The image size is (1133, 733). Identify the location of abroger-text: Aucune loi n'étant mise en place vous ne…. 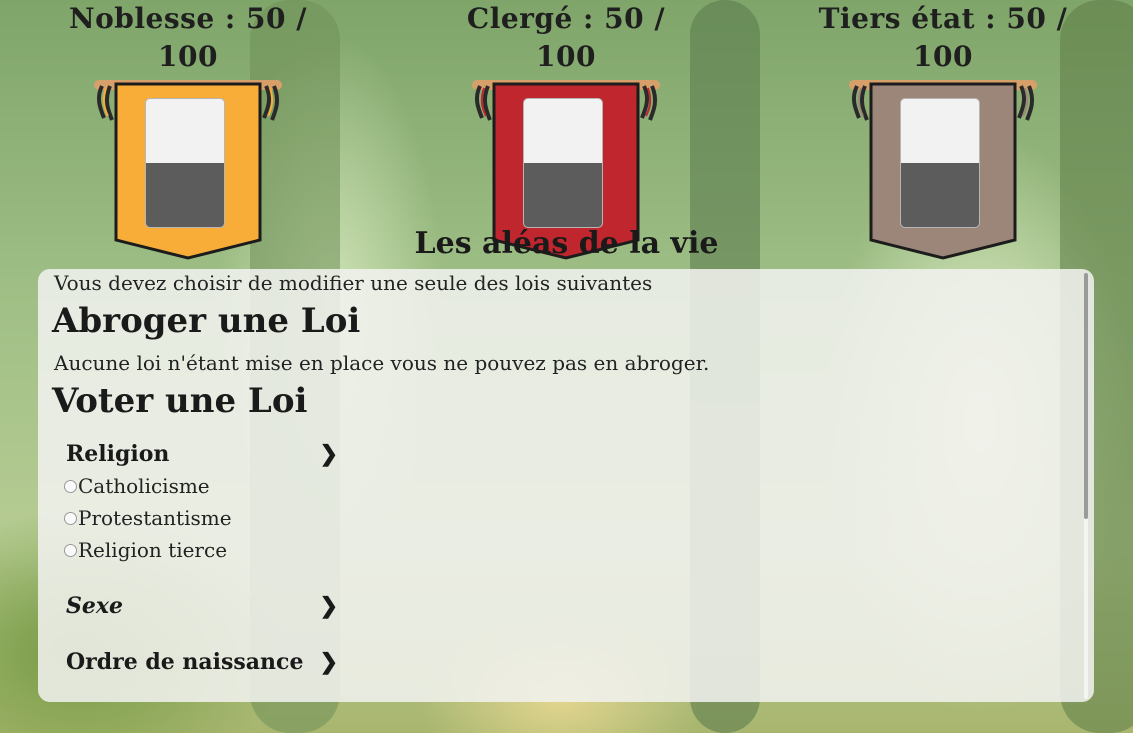
(382, 363).